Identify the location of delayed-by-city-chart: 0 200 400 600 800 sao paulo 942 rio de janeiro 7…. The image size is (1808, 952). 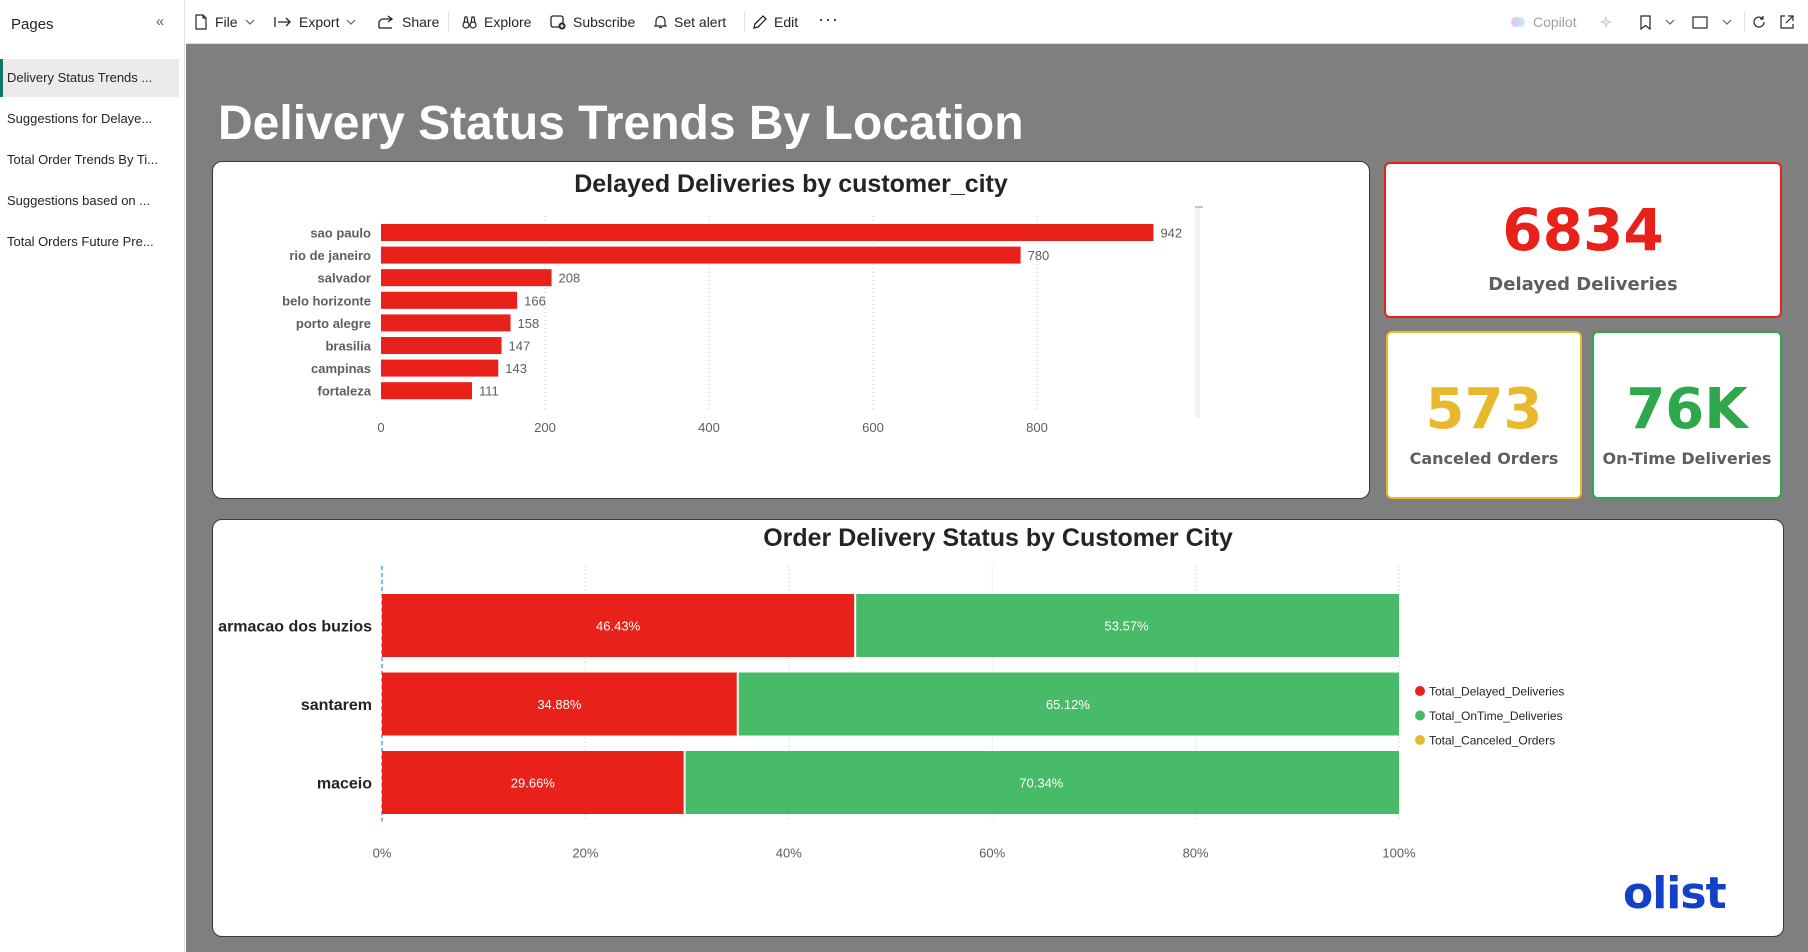
(742, 320).